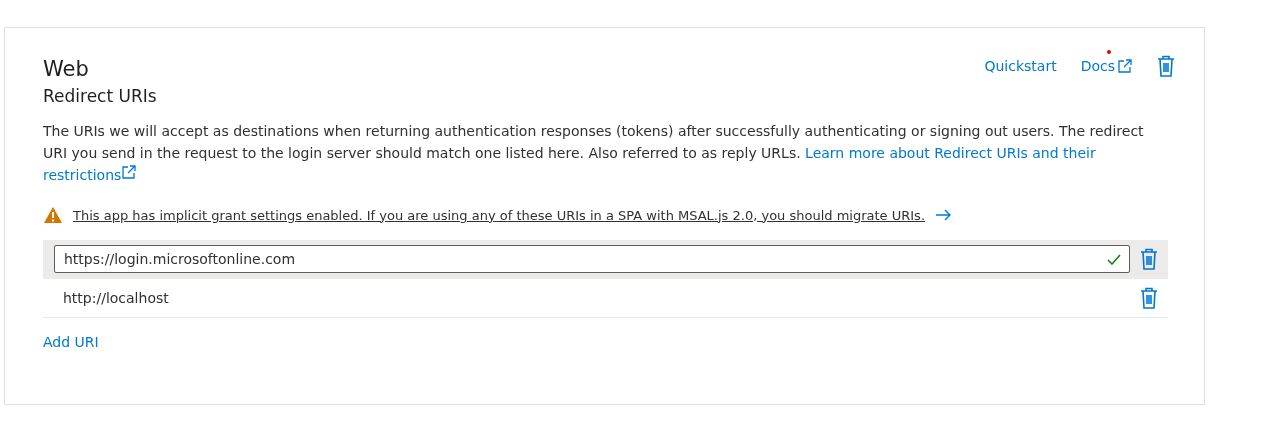  Describe the element at coordinates (116, 298) in the screenshot. I see `uri-text: http://localhost` at that location.